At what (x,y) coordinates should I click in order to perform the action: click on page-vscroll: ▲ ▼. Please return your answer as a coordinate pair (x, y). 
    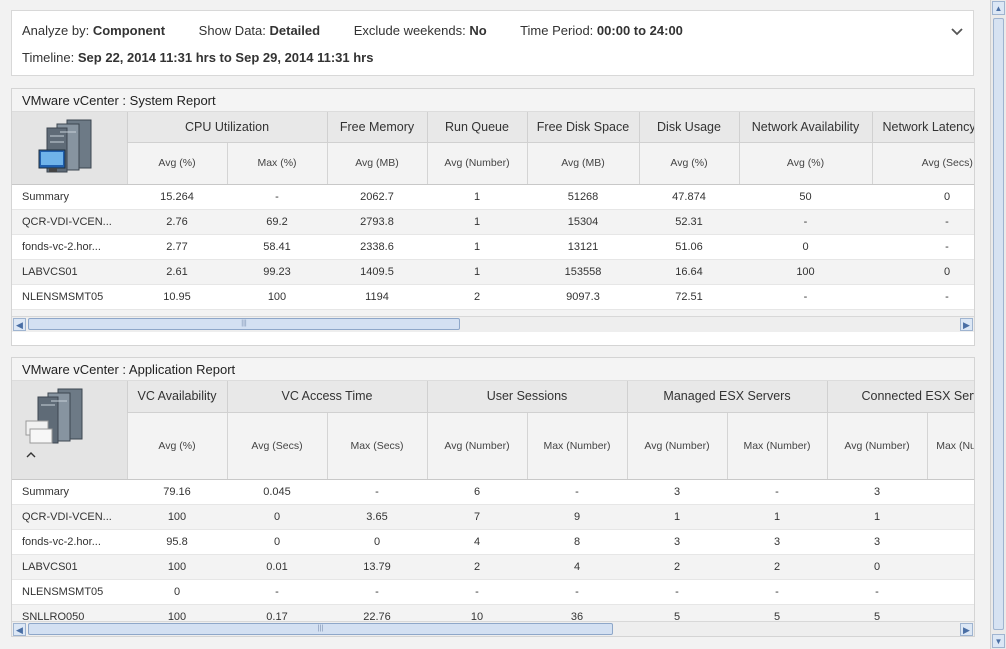
    Looking at the image, I should click on (998, 324).